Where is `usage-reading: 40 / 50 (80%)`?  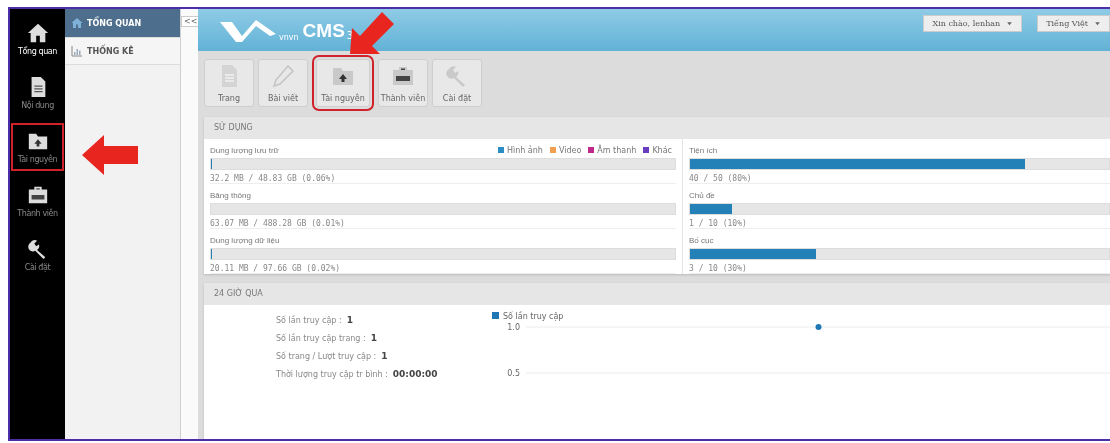
usage-reading: 40 / 50 (80%) is located at coordinates (721, 178).